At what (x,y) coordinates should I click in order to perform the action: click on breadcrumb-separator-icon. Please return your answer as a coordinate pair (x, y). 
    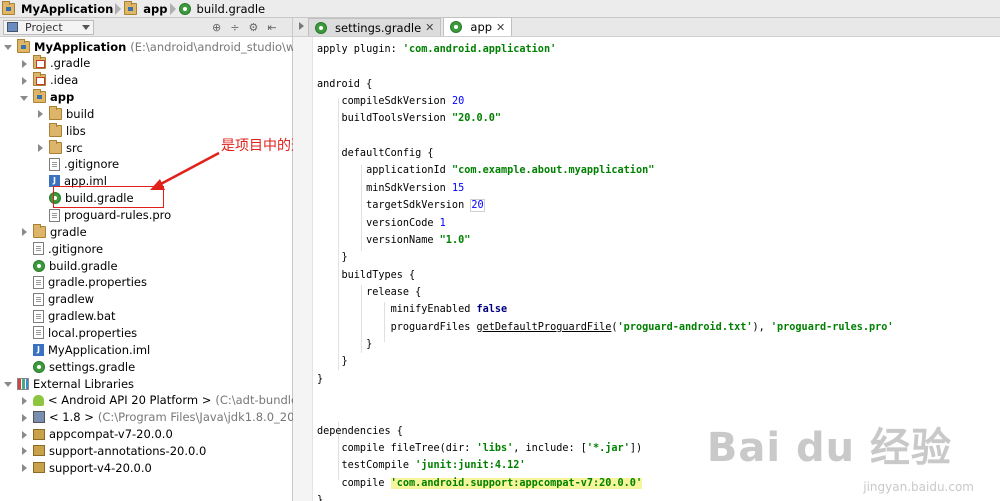
    Looking at the image, I should click on (119, 9).